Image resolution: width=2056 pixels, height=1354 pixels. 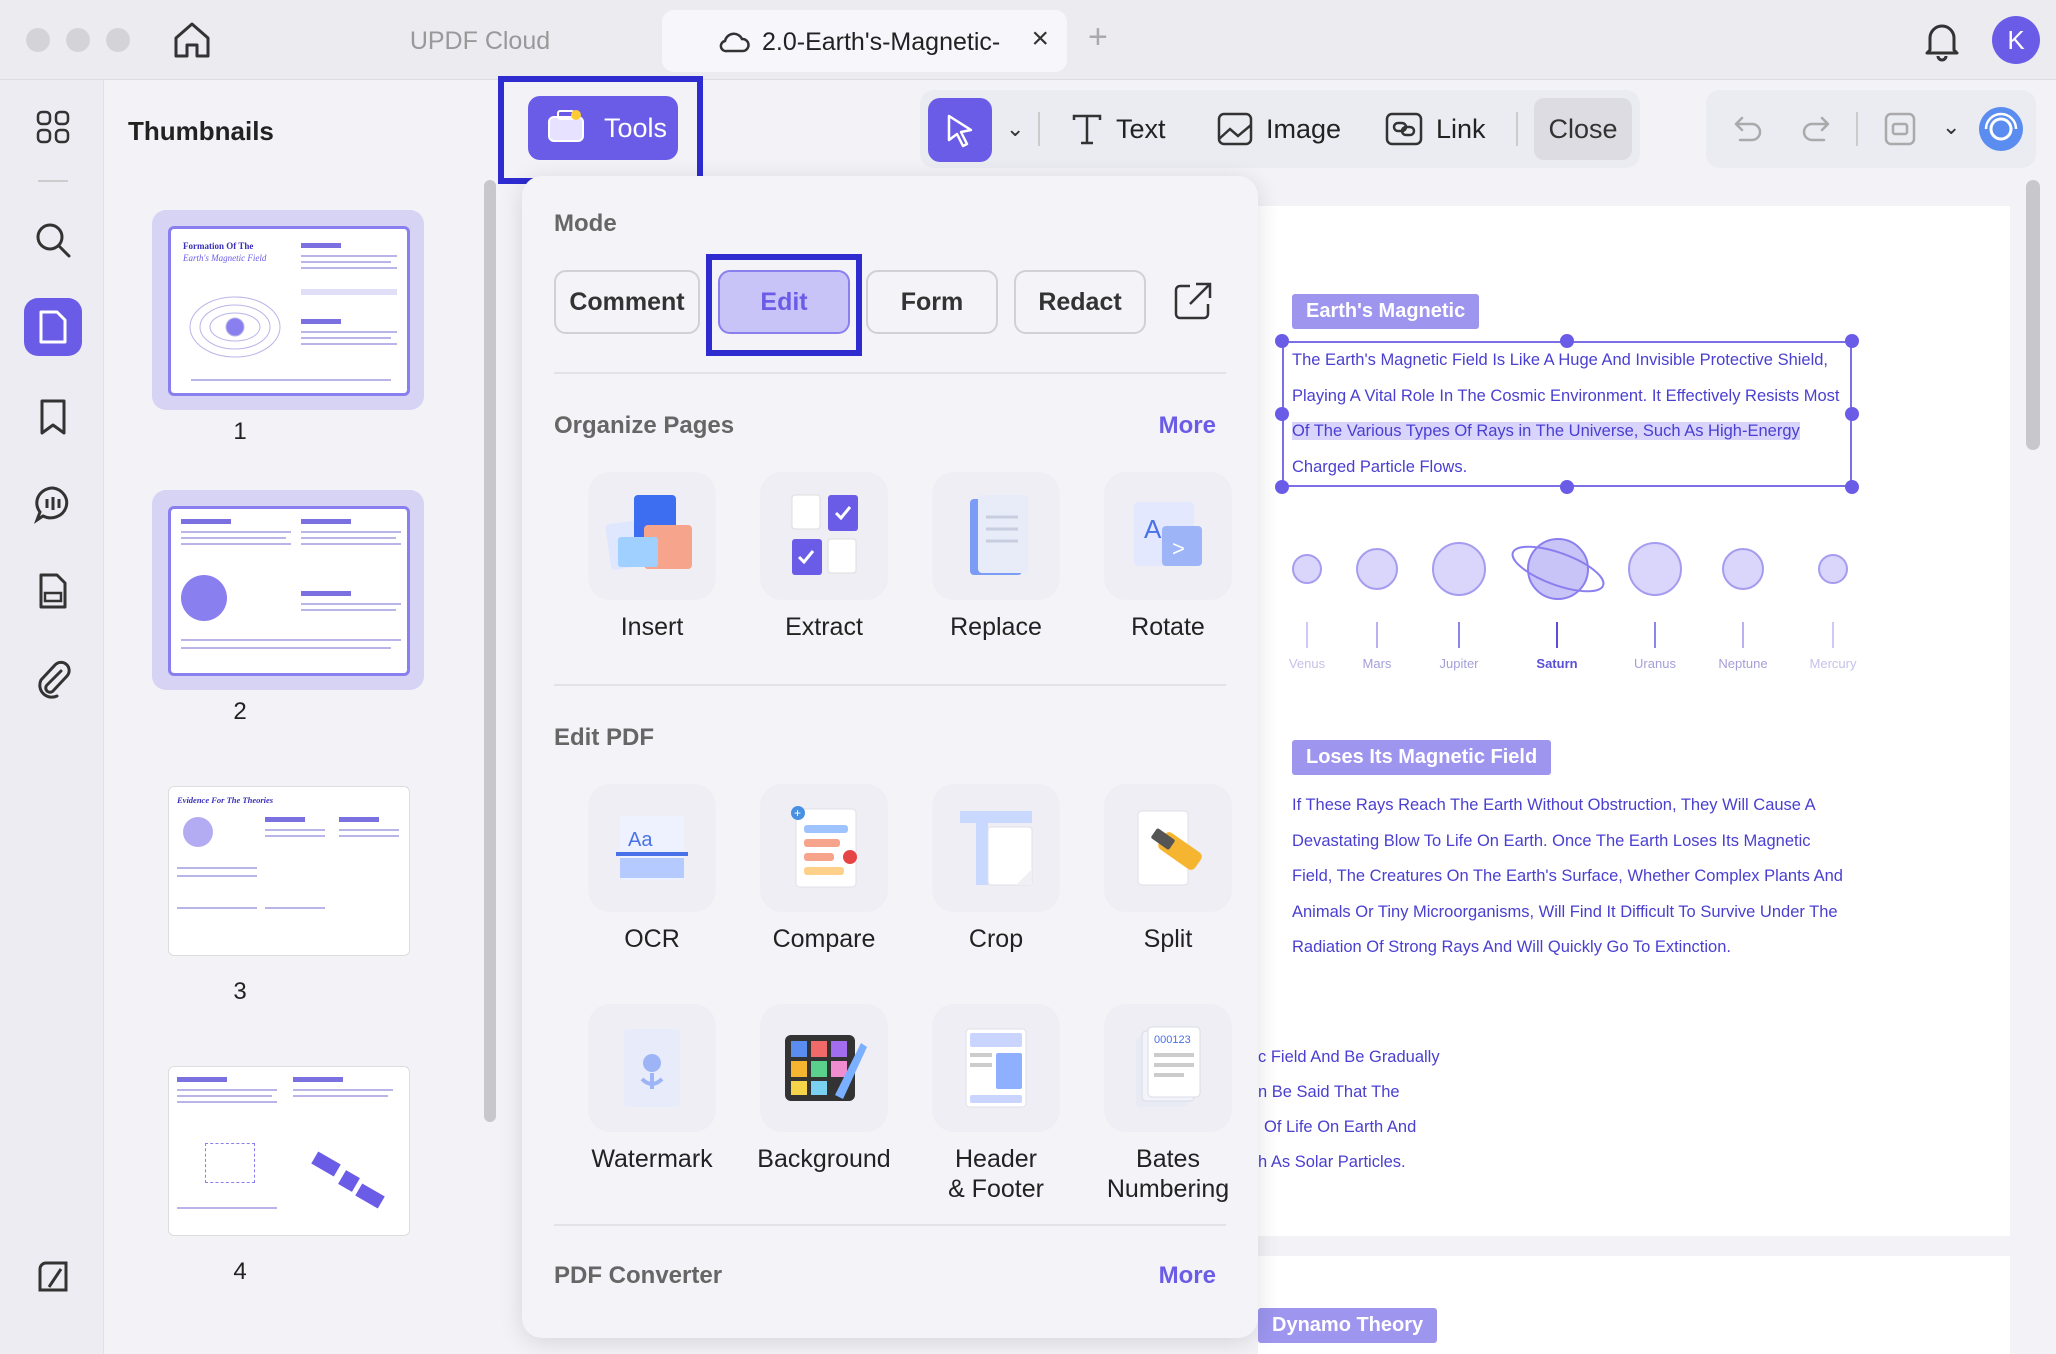 I want to click on tile-label-line: Bates, so click(x=1168, y=1159).